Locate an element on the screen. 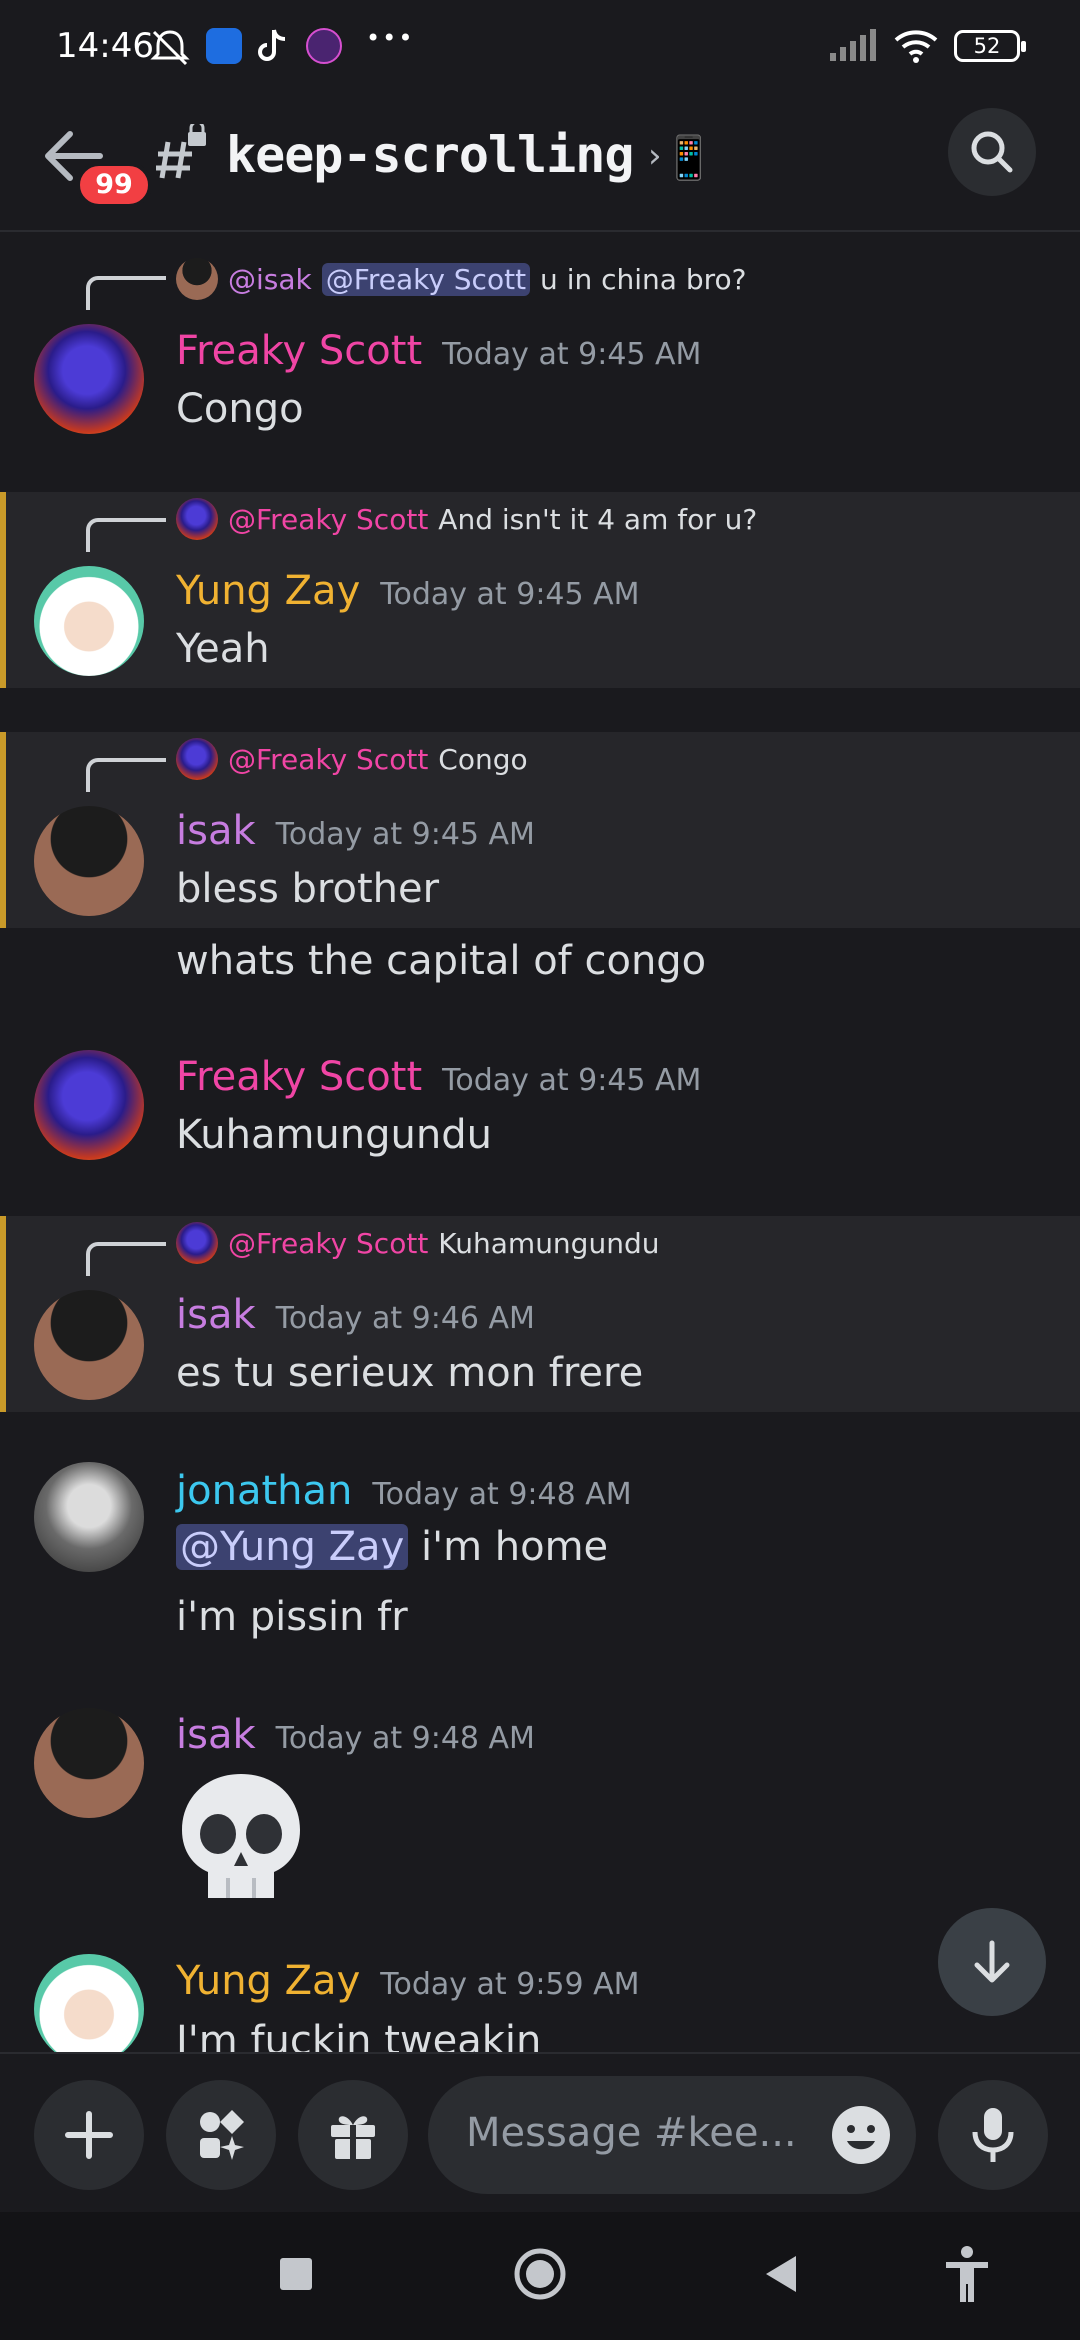 This screenshot has height=2340, width=1080. battery-icon: 52 is located at coordinates (990, 46).